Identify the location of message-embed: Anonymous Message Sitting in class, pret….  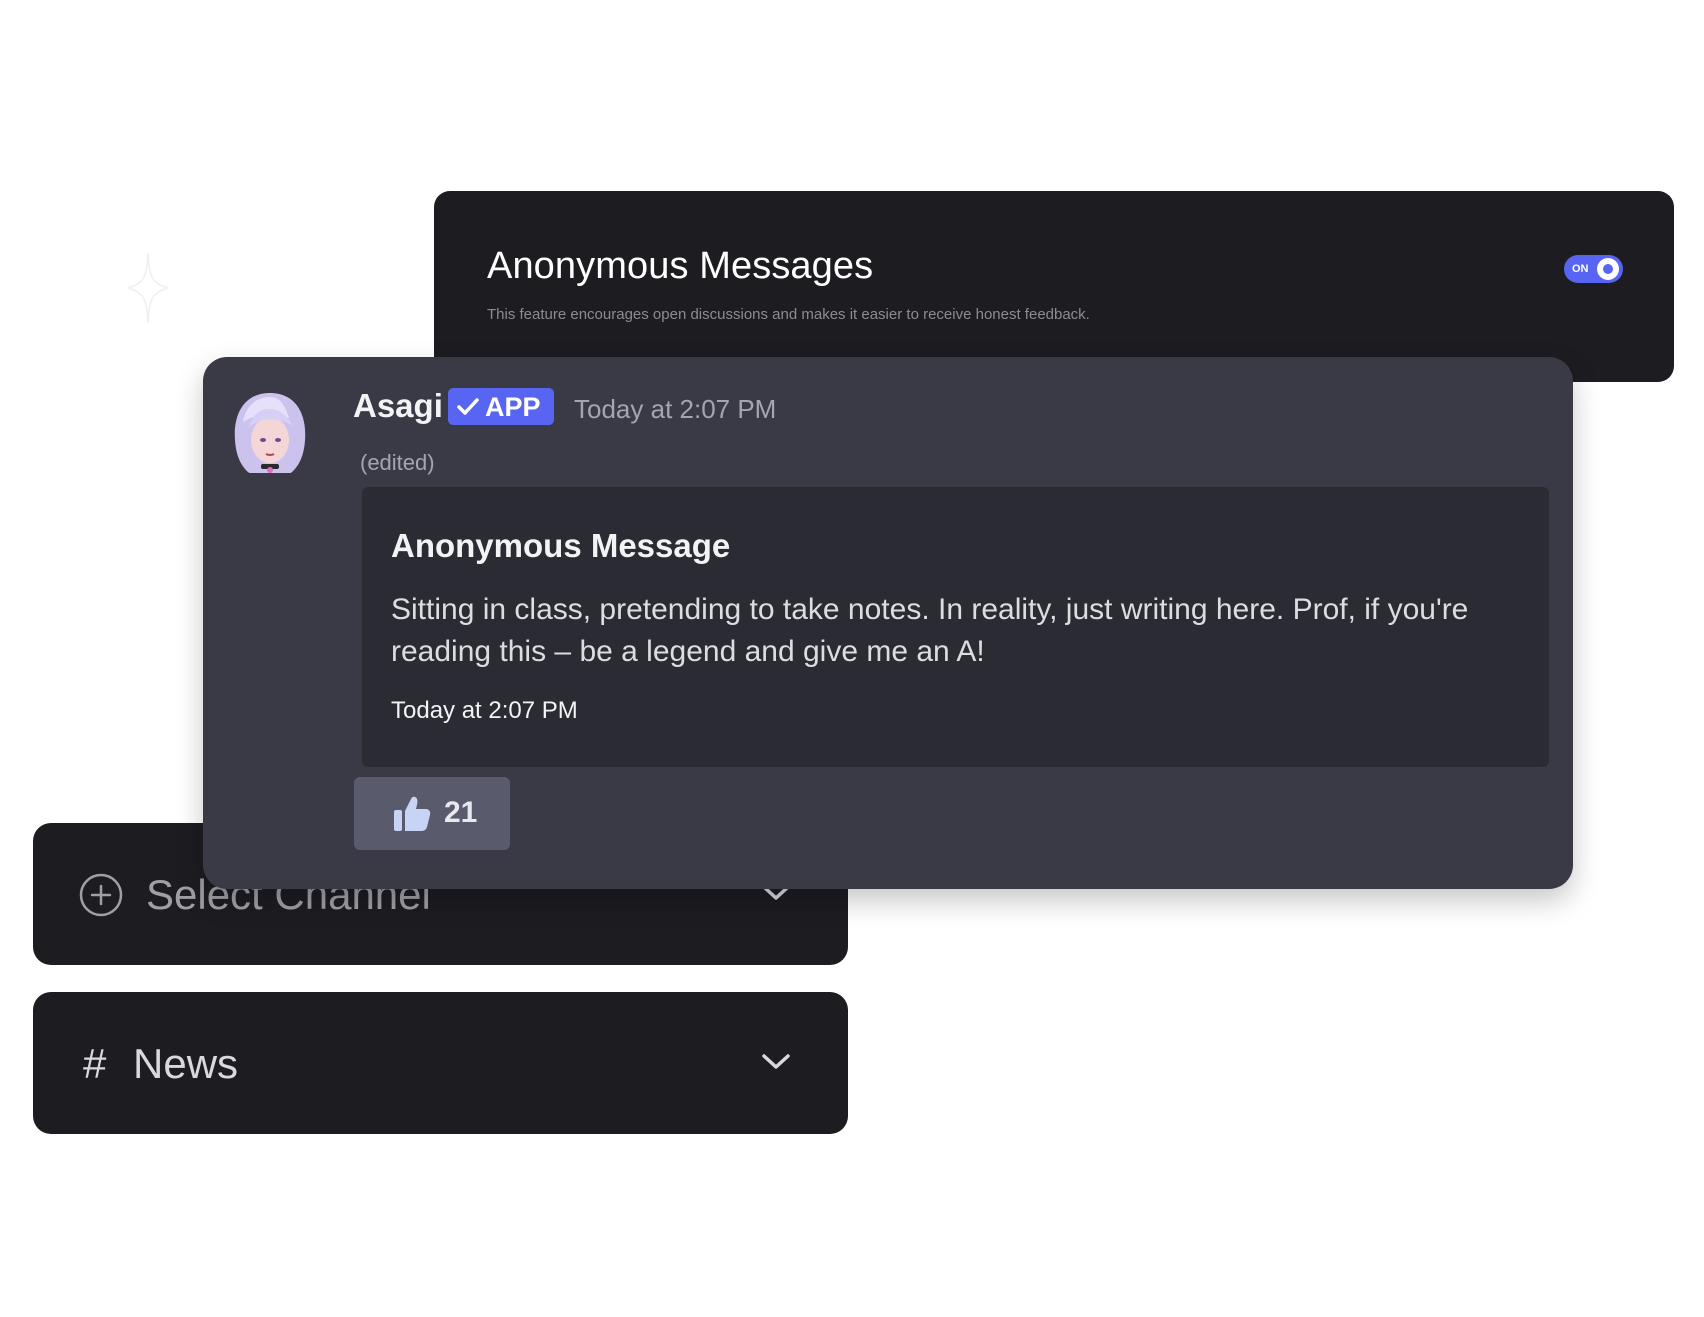
(955, 627).